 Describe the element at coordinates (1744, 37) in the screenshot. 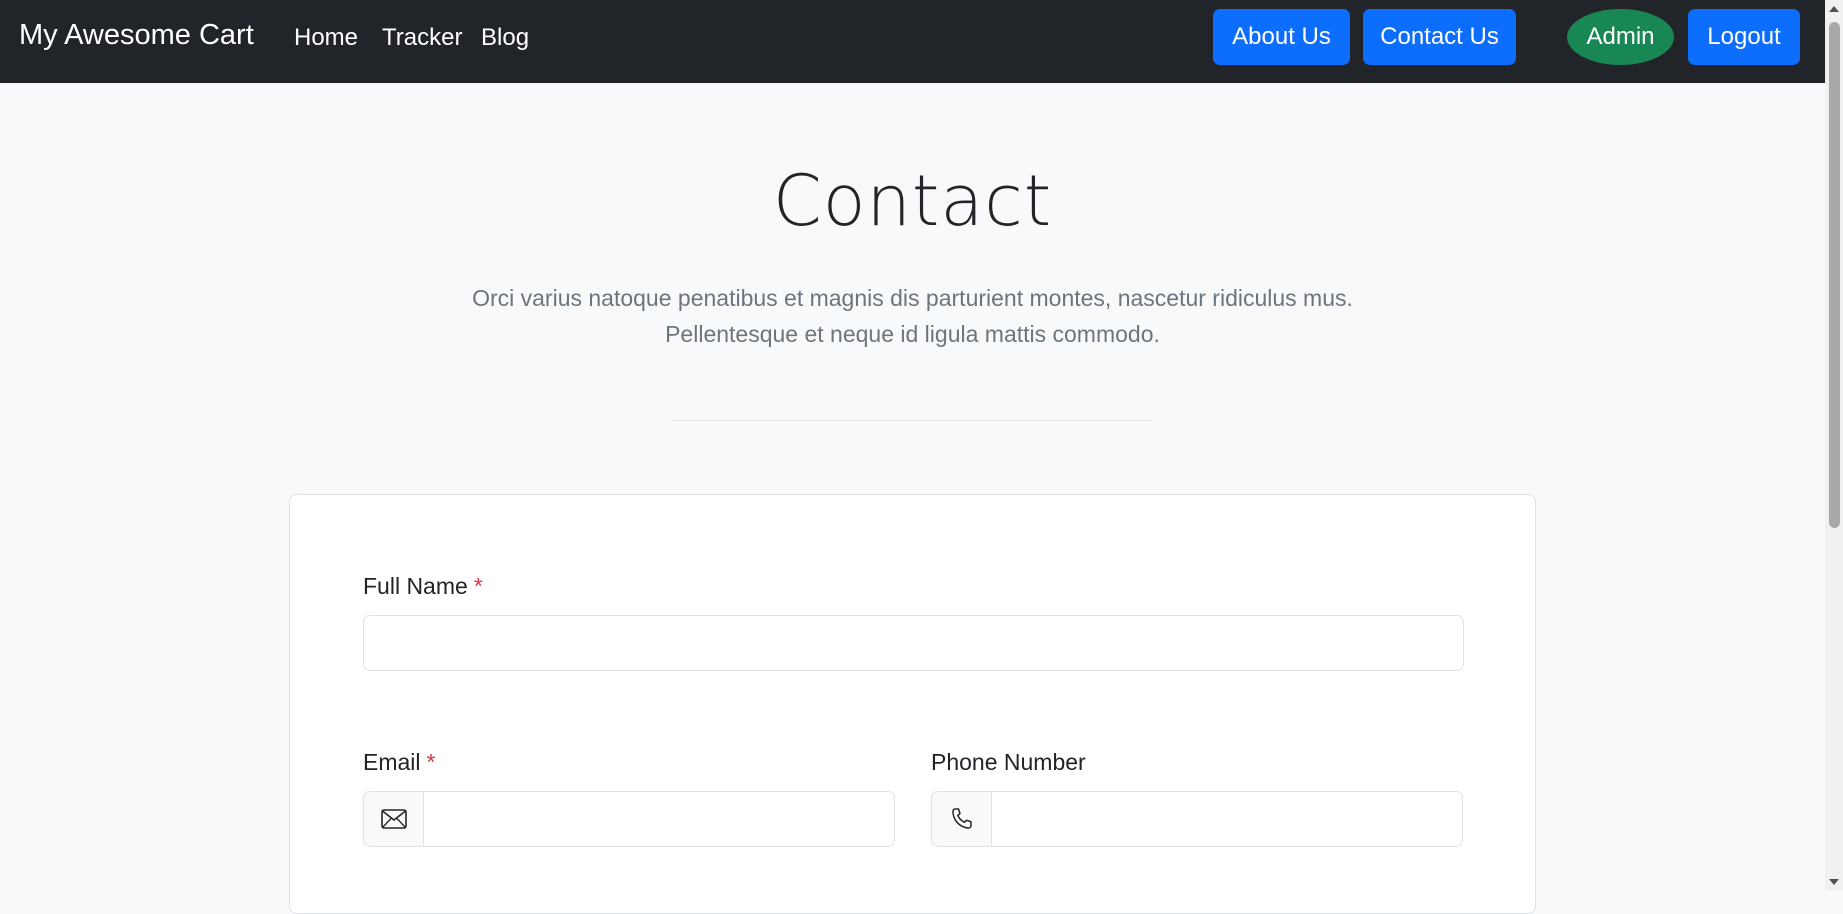

I see `logout-button: Logout` at that location.